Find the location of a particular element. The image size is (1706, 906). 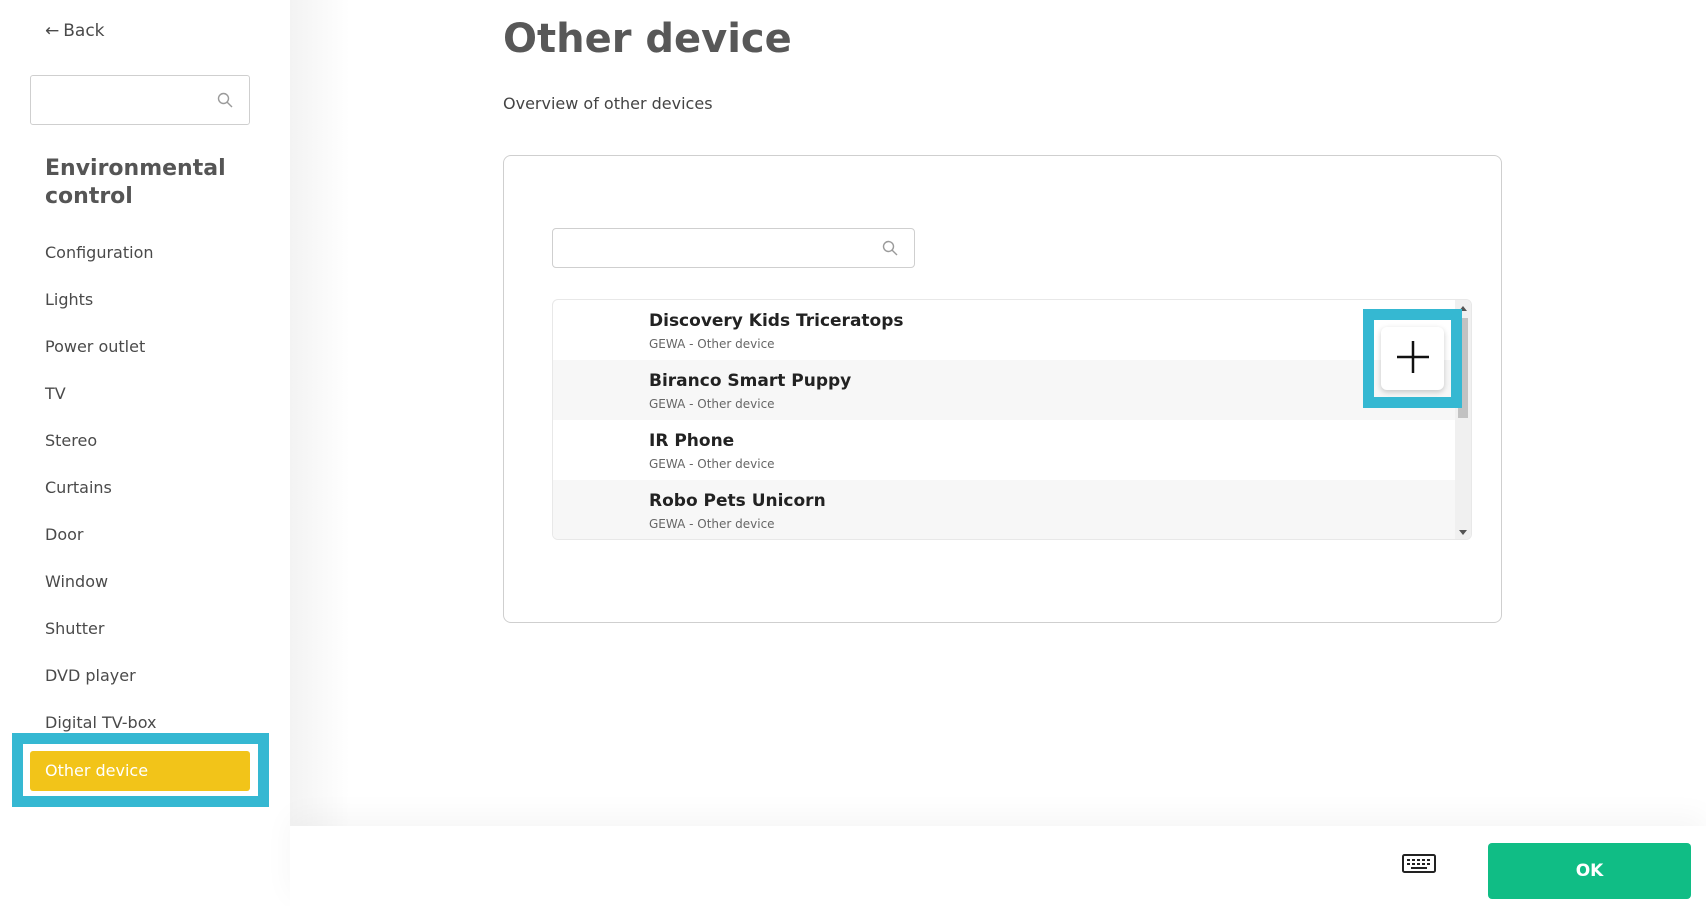

device-name: Discovery Kids Triceratops is located at coordinates (776, 321).